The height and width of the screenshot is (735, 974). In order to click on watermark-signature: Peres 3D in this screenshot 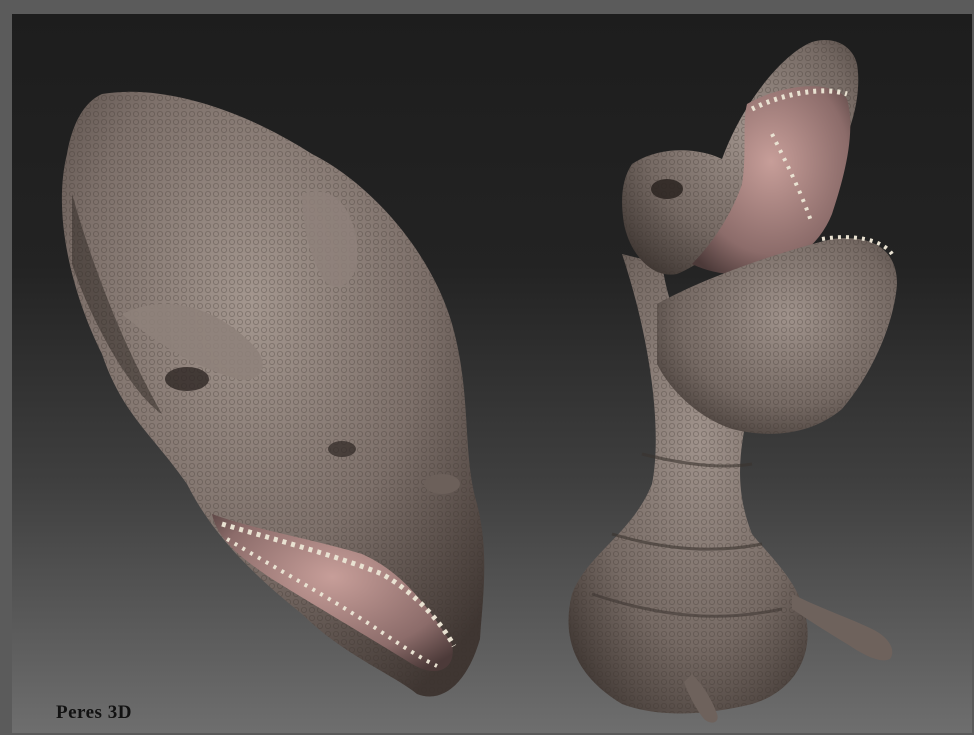, I will do `click(94, 712)`.